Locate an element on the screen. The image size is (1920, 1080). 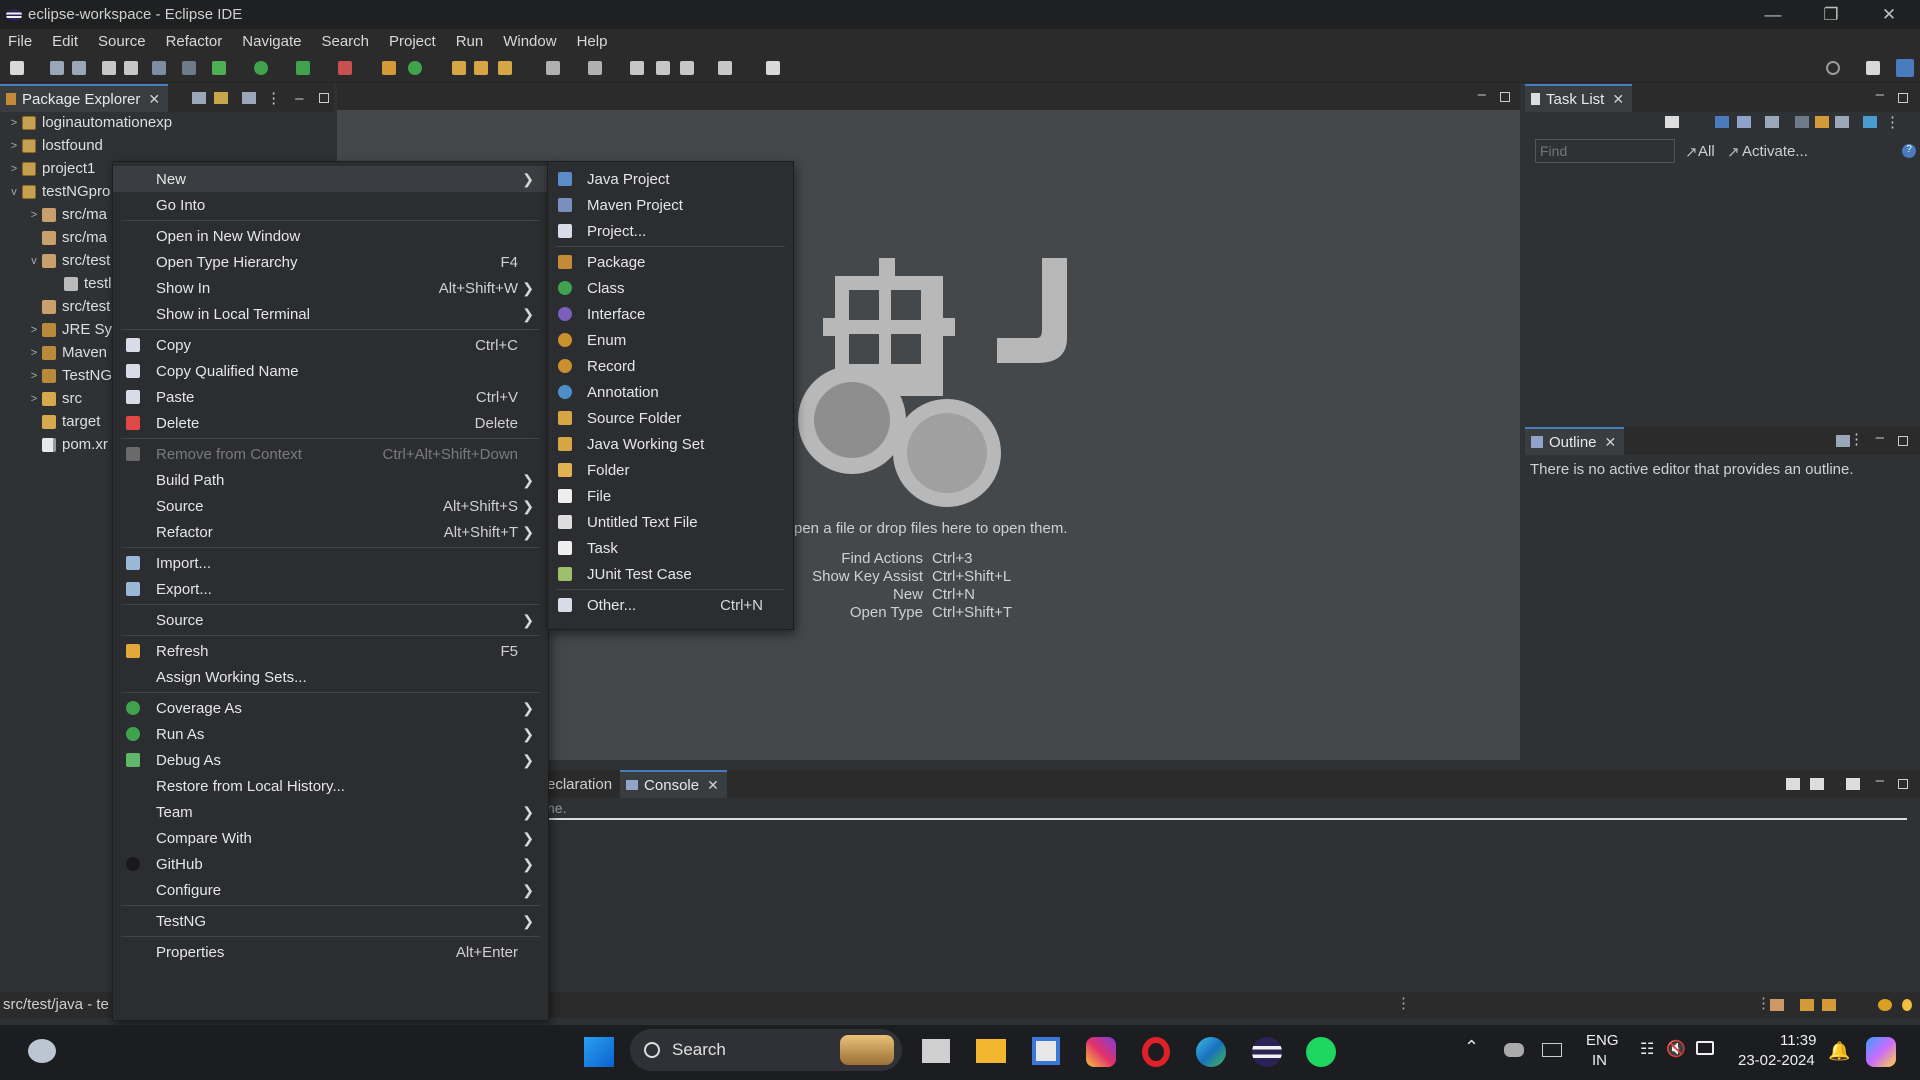
context-menu-item: Refactor Alt+Shift+T ❯ is located at coordinates (330, 532).